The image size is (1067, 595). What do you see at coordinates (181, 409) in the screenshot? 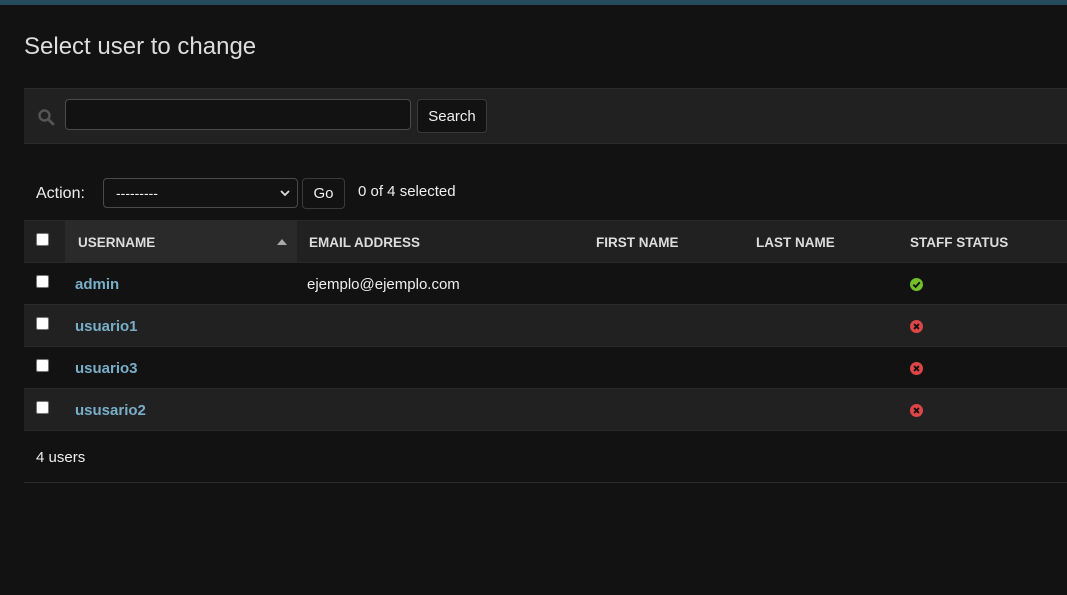
I see `username-cell: ususario2` at bounding box center [181, 409].